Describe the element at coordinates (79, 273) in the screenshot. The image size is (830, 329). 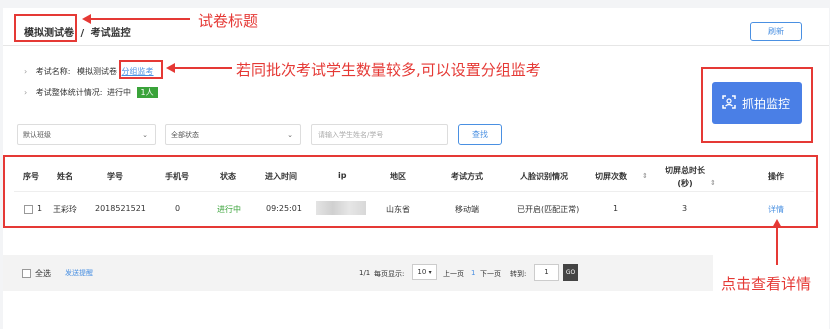
I see `send-reminder-link: 发送提醒` at that location.